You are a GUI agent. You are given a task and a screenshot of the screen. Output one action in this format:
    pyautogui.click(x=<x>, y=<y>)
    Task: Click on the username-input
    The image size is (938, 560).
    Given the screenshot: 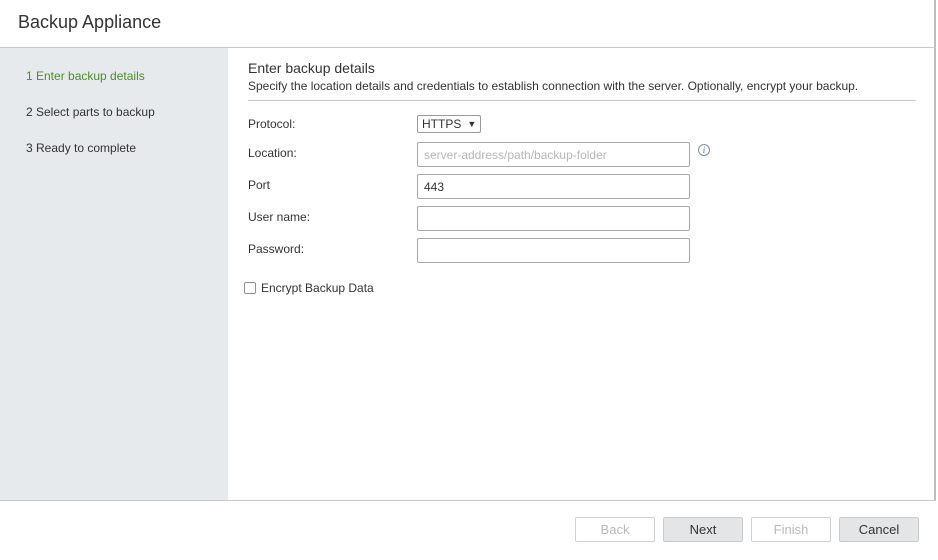 What is the action you would take?
    pyautogui.click(x=553, y=218)
    